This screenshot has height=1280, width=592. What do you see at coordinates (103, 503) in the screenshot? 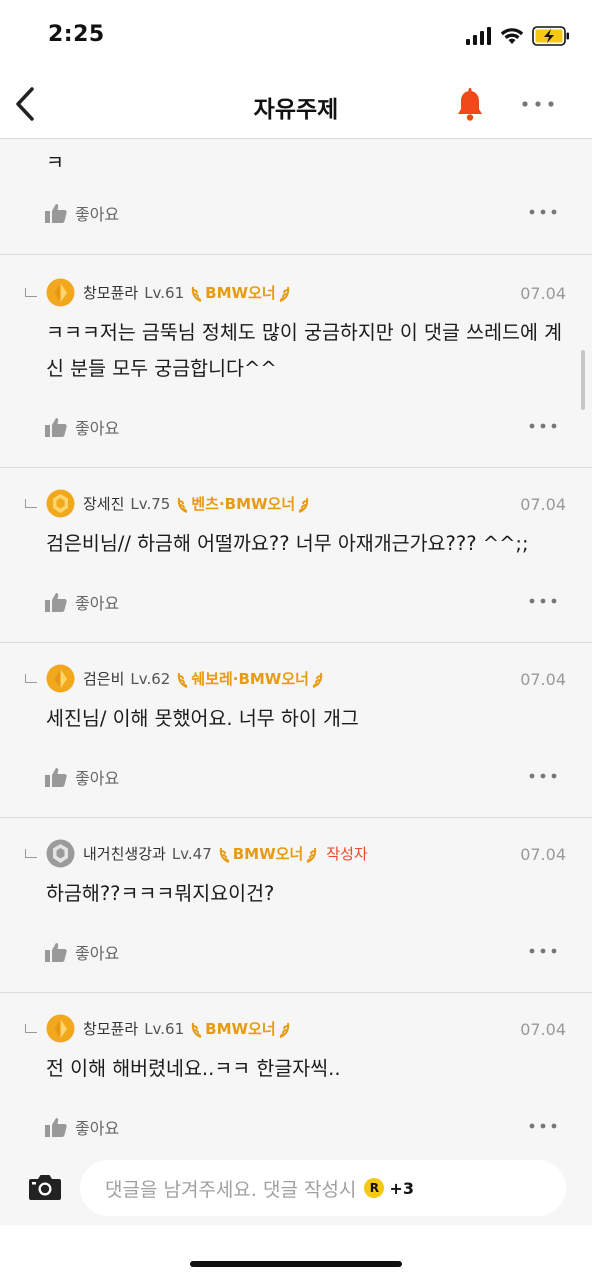
I see `author-name: 장세진` at bounding box center [103, 503].